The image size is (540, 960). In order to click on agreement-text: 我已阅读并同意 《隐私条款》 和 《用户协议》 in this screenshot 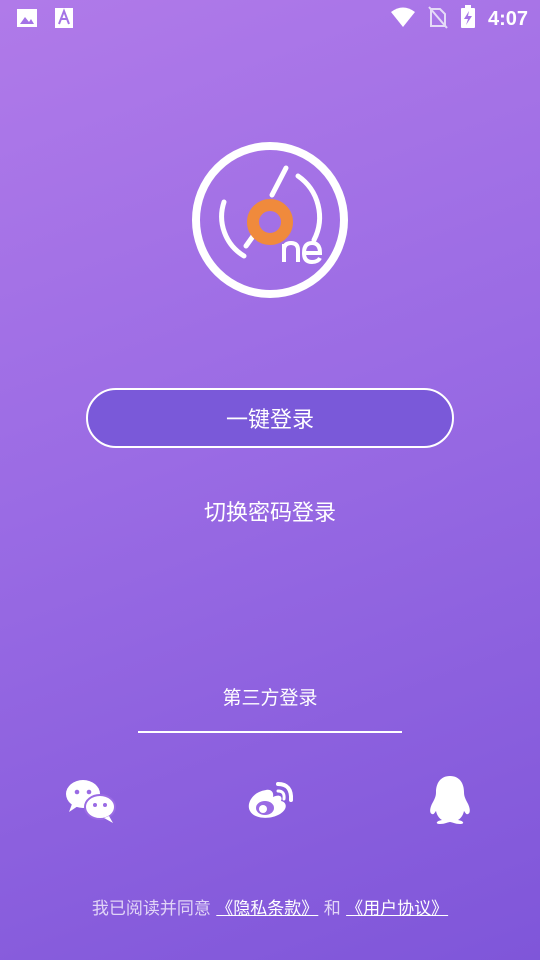, I will do `click(270, 906)`.